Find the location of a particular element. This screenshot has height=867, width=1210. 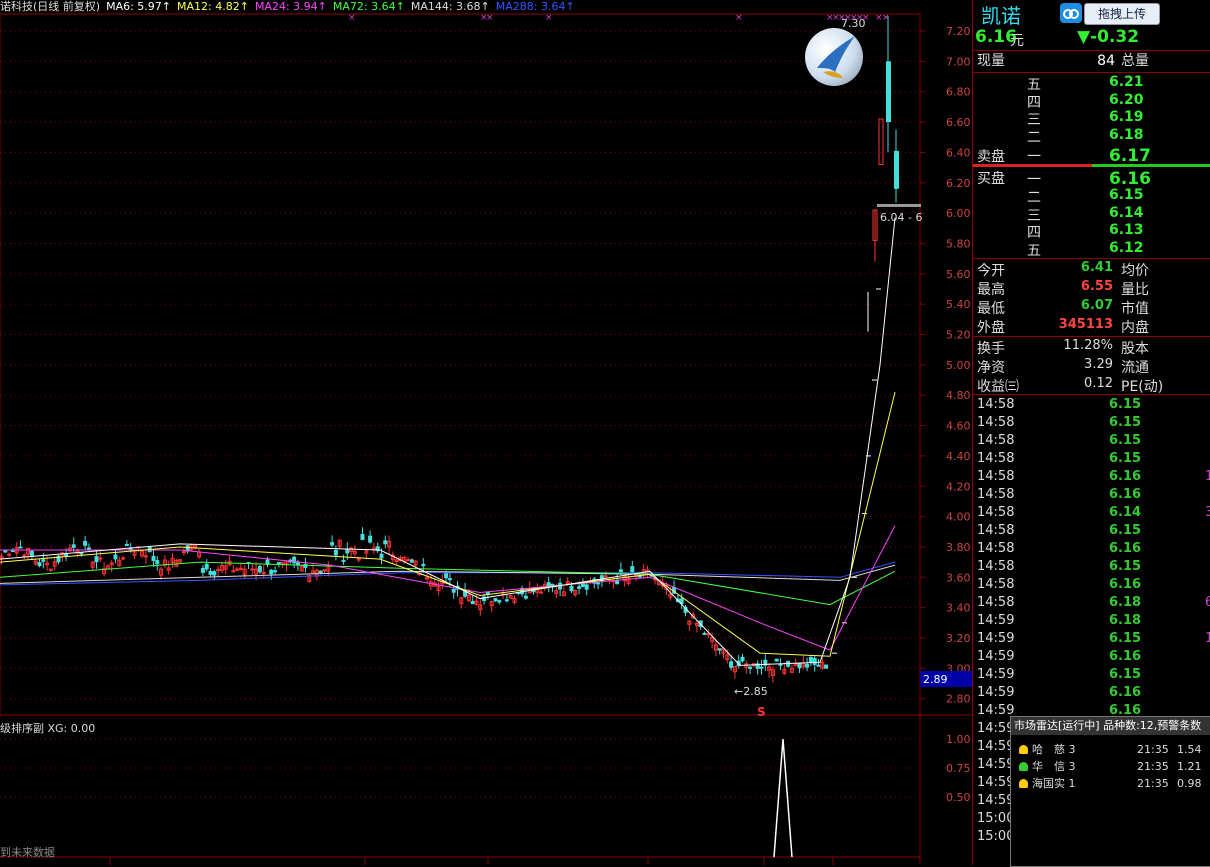

price-tick-label: 6.80 is located at coordinates (958, 92).